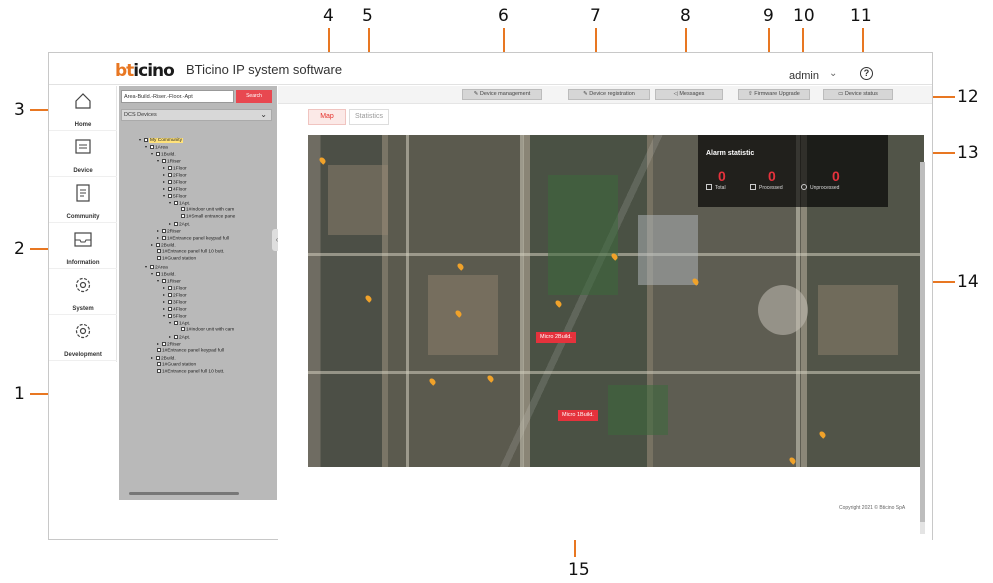 The image size is (993, 583). What do you see at coordinates (264, 69) in the screenshot?
I see `app-title: BTicino IP system software` at bounding box center [264, 69].